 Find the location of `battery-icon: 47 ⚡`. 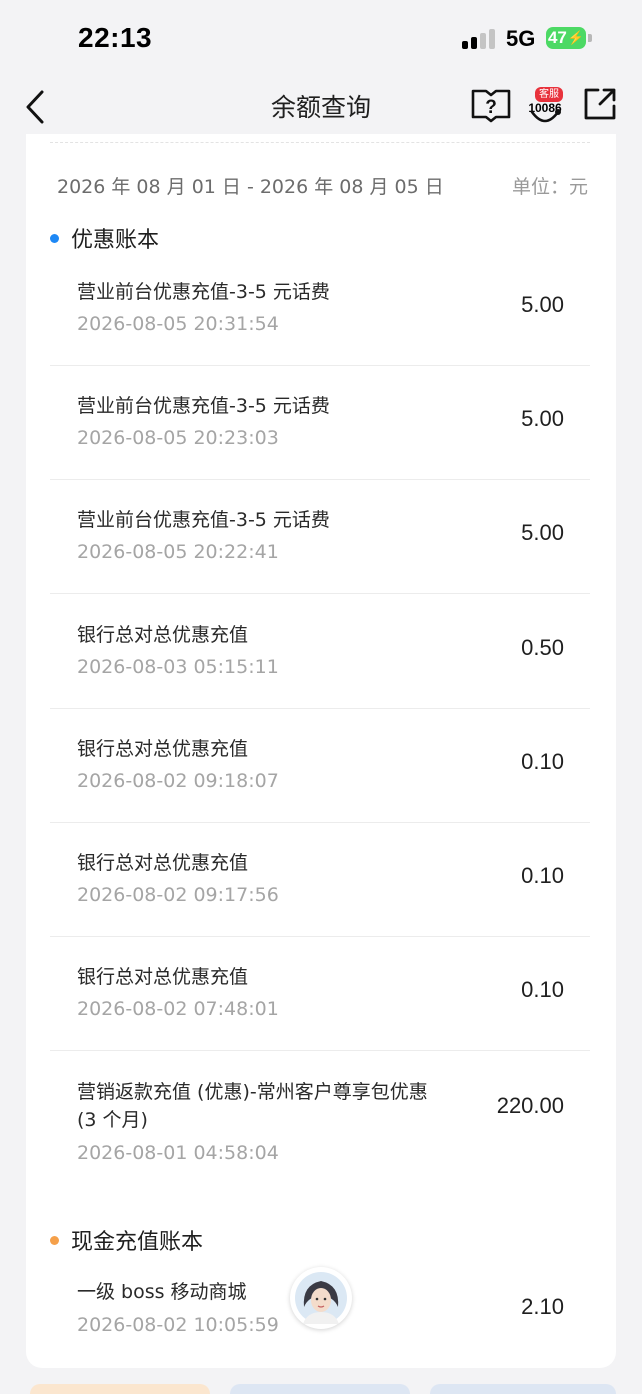

battery-icon: 47 ⚡ is located at coordinates (566, 38).